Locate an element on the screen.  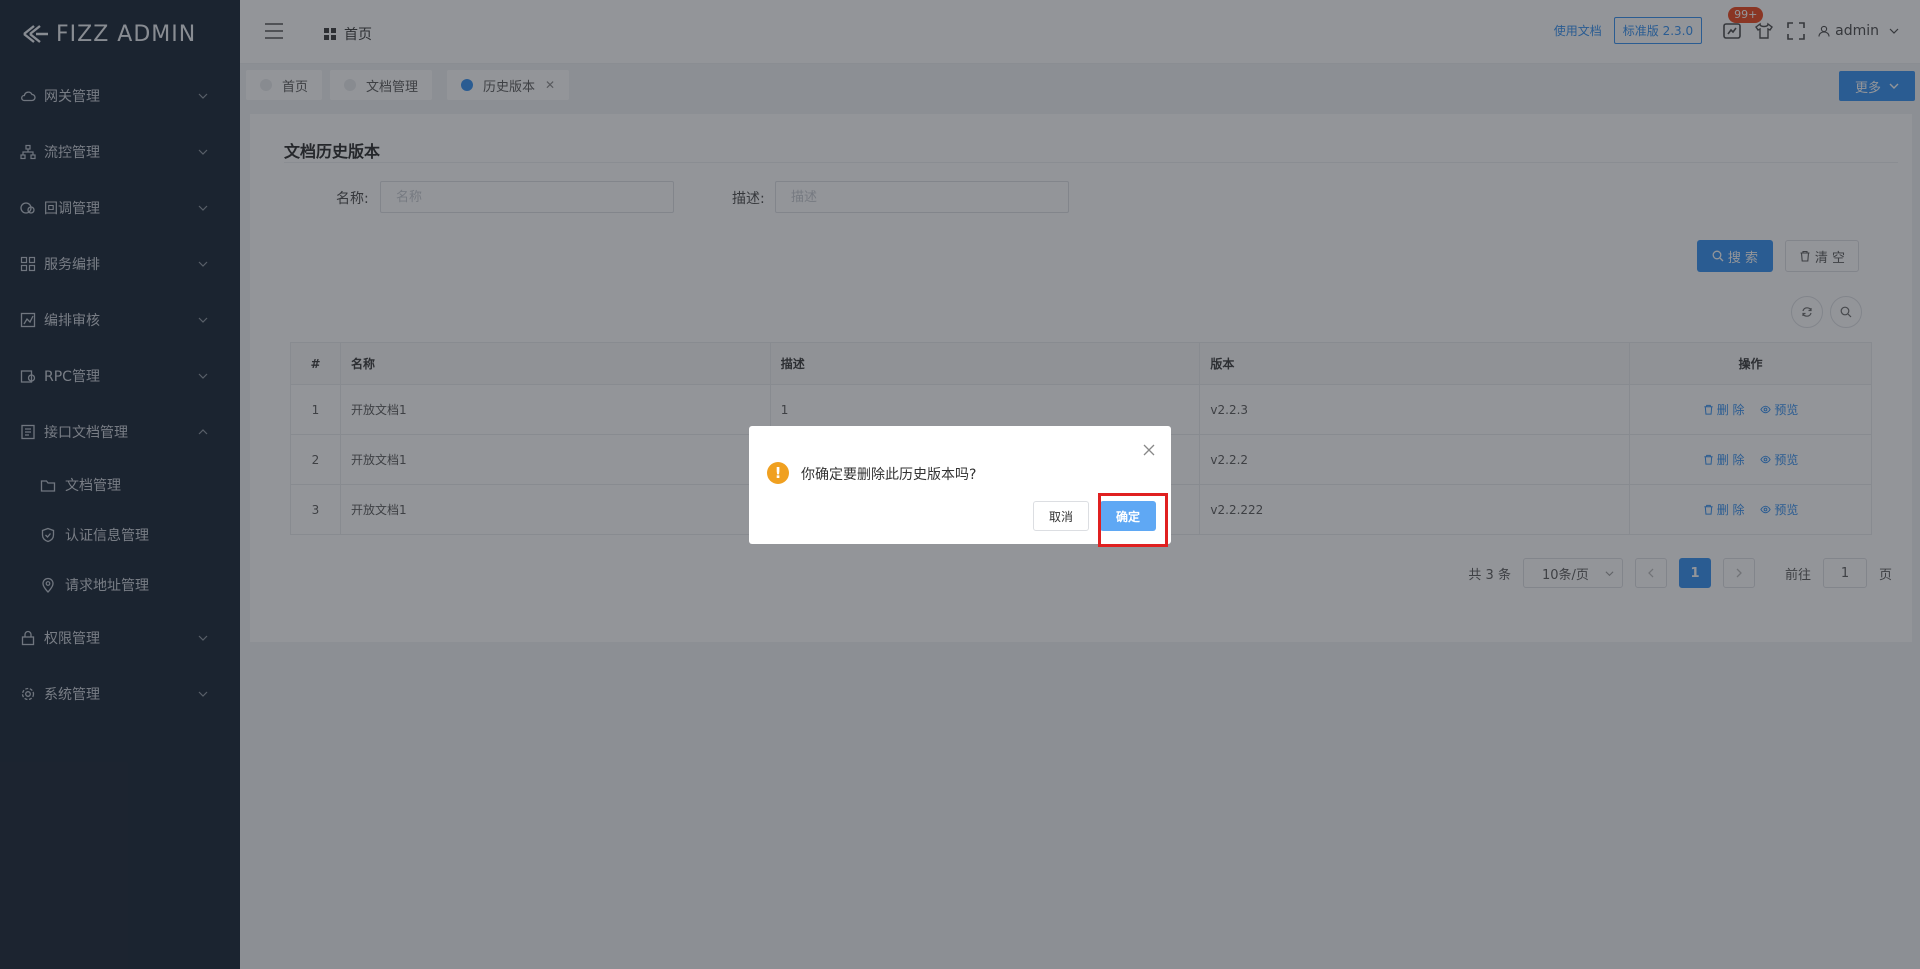
warning-icon: ! is located at coordinates (778, 473).